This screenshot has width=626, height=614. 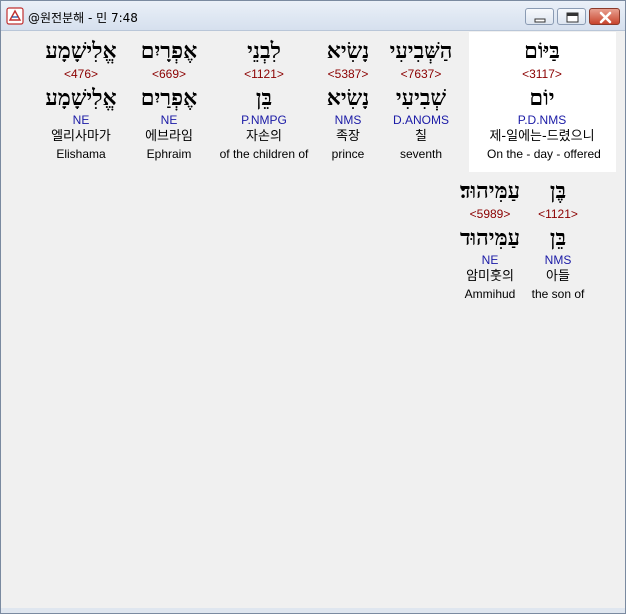 What do you see at coordinates (81, 136) in the screenshot?
I see `korean-gloss: 엘리사마가` at bounding box center [81, 136].